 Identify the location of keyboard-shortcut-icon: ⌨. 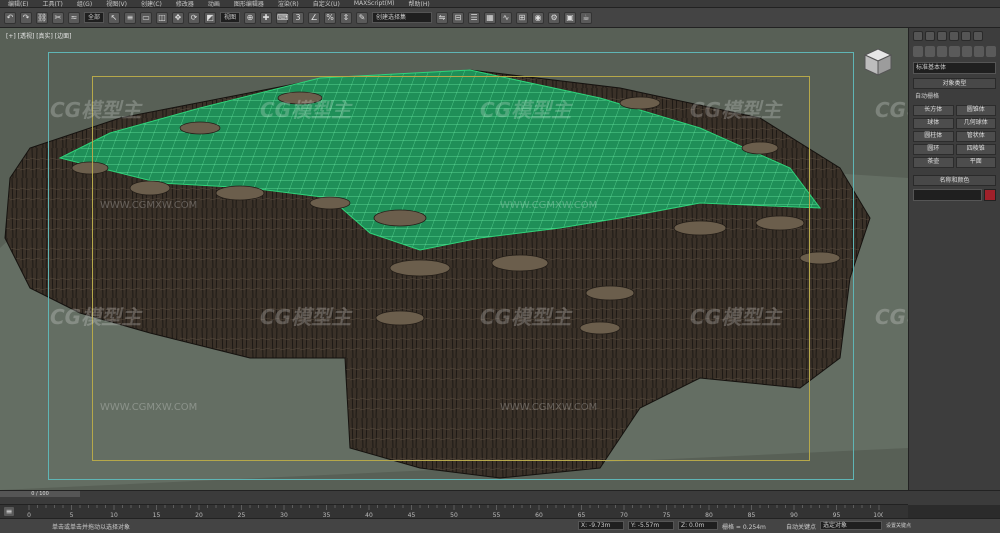
(282, 17).